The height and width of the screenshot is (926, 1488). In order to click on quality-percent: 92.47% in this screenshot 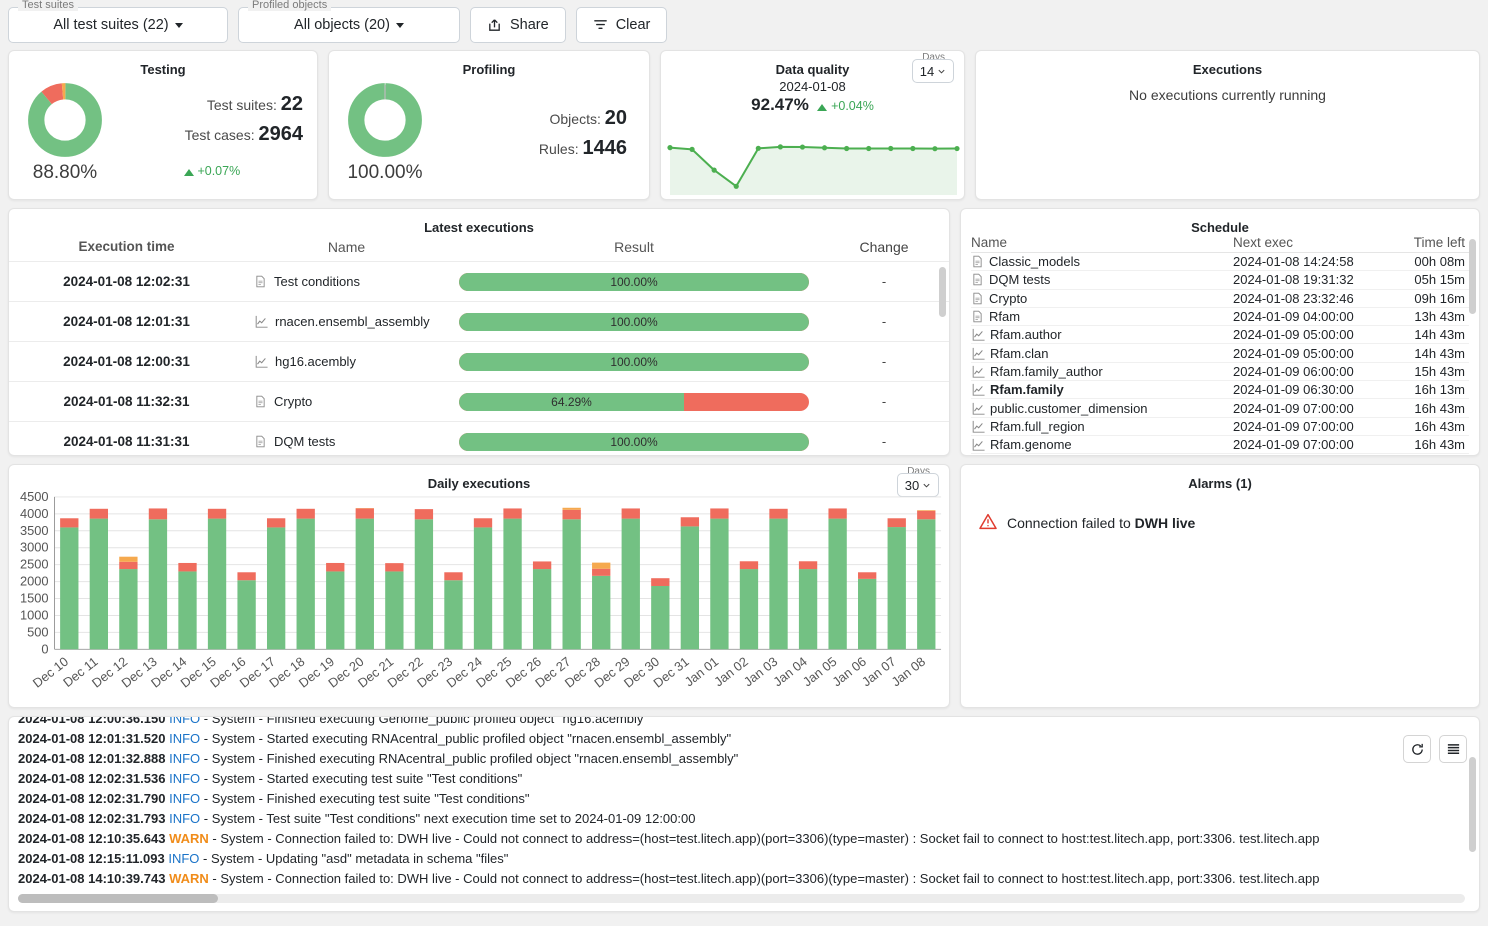, I will do `click(780, 104)`.